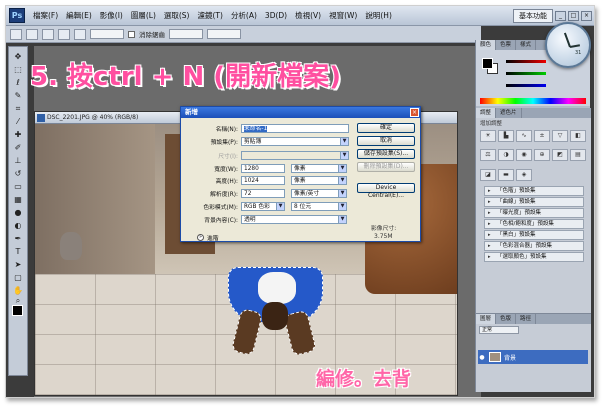 The width and height of the screenshot is (605, 408). Describe the element at coordinates (143, 15) in the screenshot. I see `menu-layer: 圖層(L)` at that location.